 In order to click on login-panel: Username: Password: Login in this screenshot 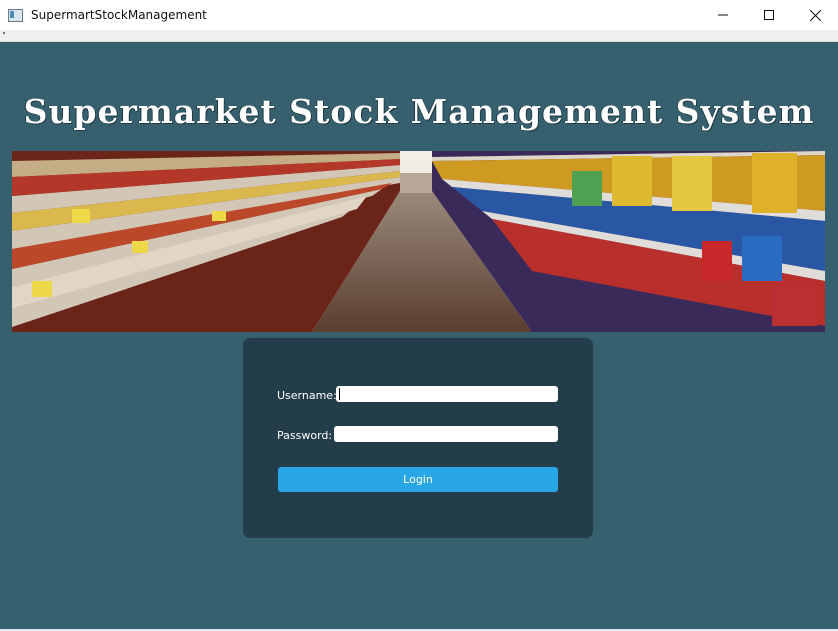, I will do `click(418, 438)`.